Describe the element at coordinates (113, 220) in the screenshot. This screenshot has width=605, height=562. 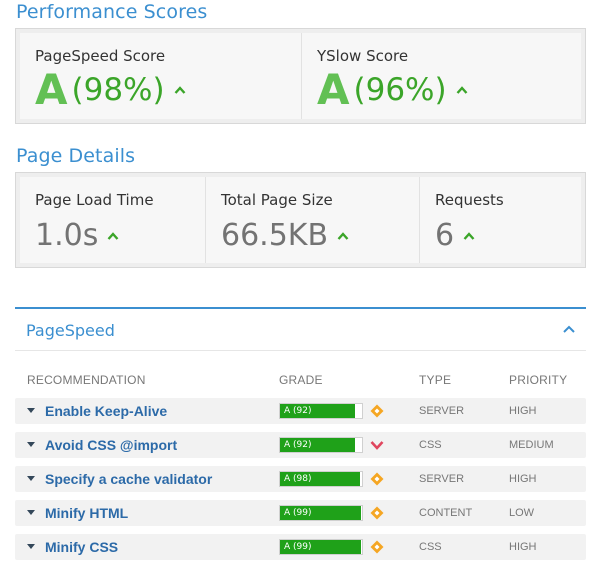
I see `page-load-time-card: Page Load Time 1.0s` at that location.